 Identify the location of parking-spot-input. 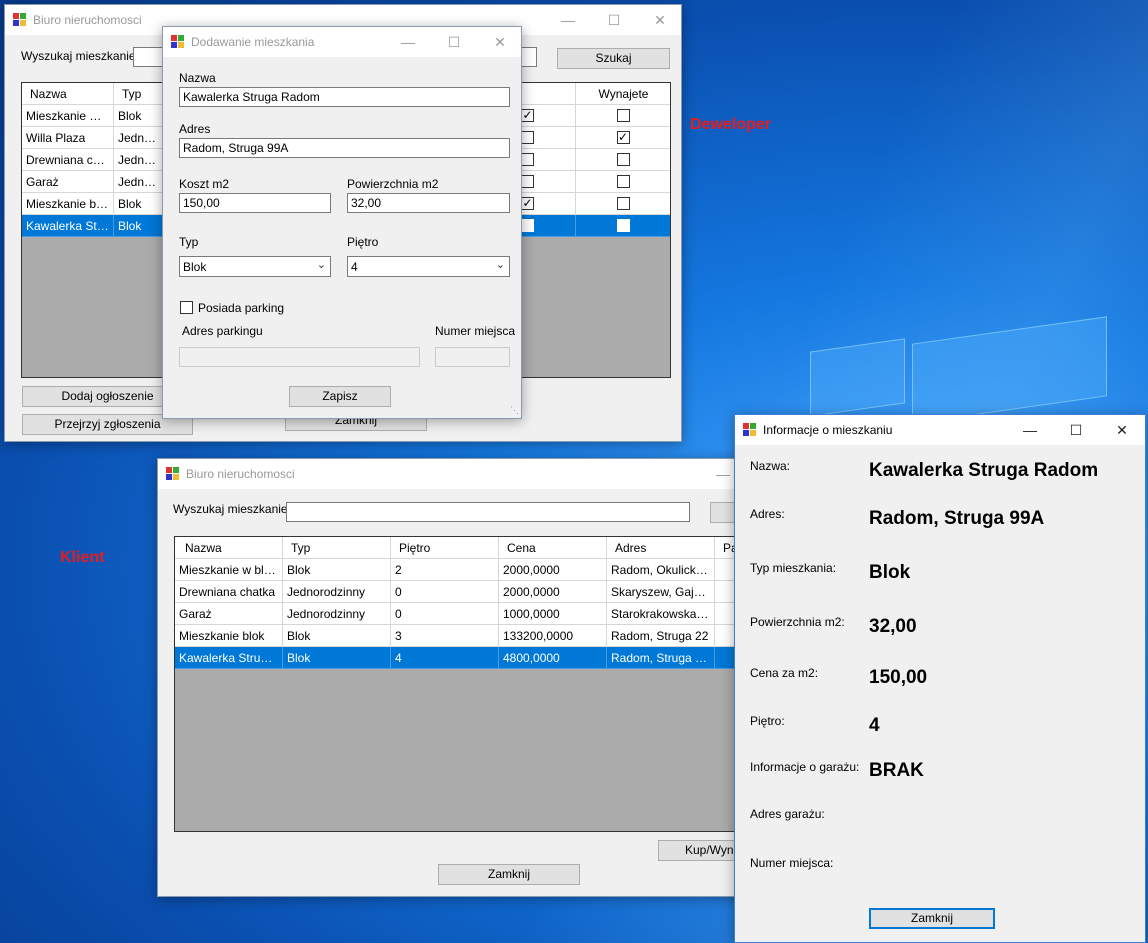
(472, 357).